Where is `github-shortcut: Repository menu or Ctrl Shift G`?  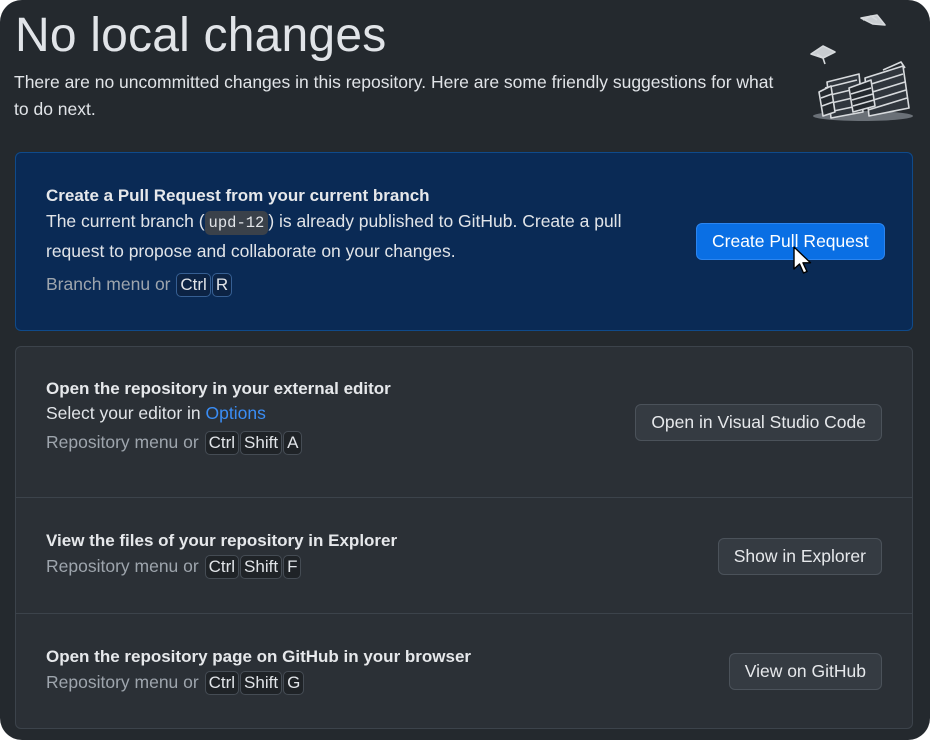 github-shortcut: Repository menu or Ctrl Shift G is located at coordinates (258, 683).